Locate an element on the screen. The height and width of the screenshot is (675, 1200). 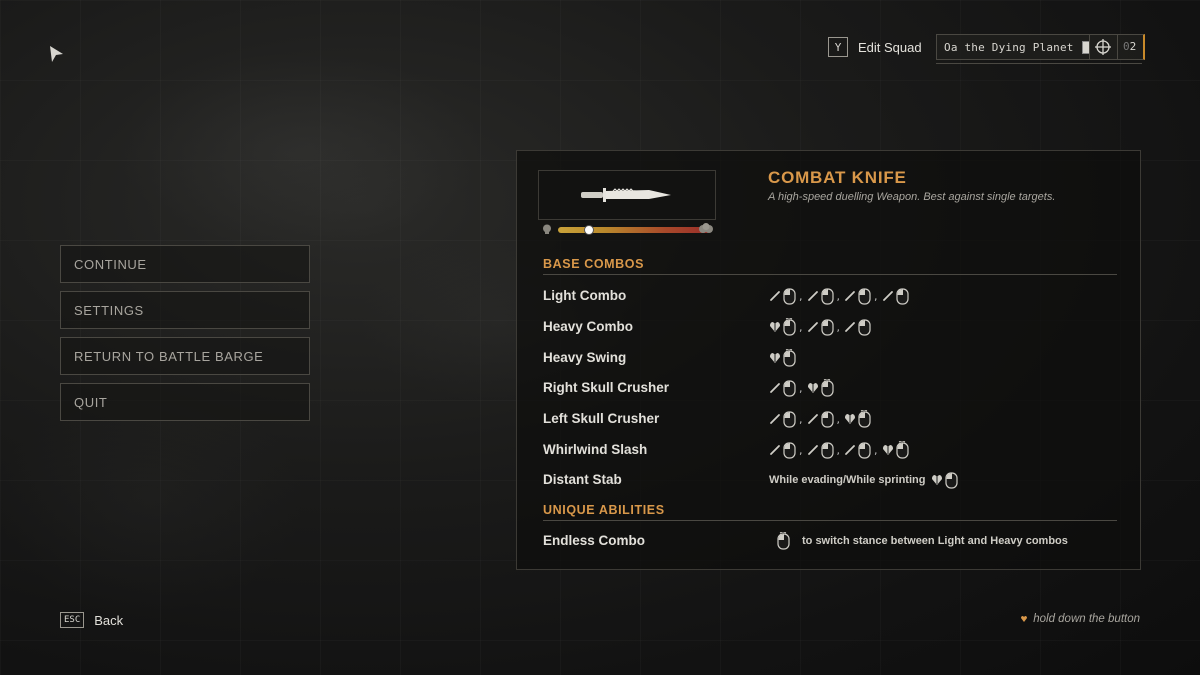
esc-key-icon: ESC is located at coordinates (72, 620).